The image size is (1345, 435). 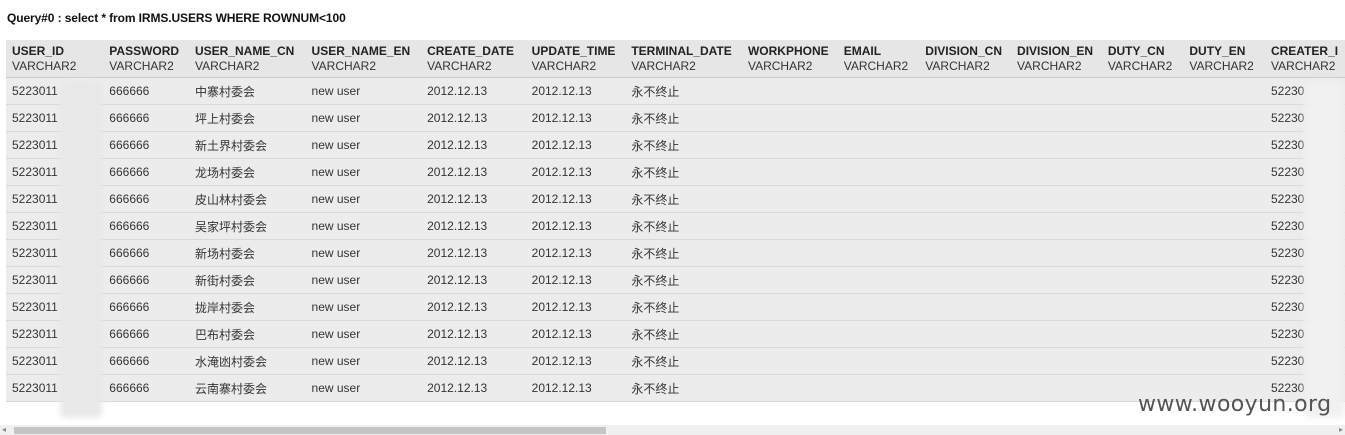 I want to click on column-header: EMAIL VARCHAR2, so click(x=878, y=59).